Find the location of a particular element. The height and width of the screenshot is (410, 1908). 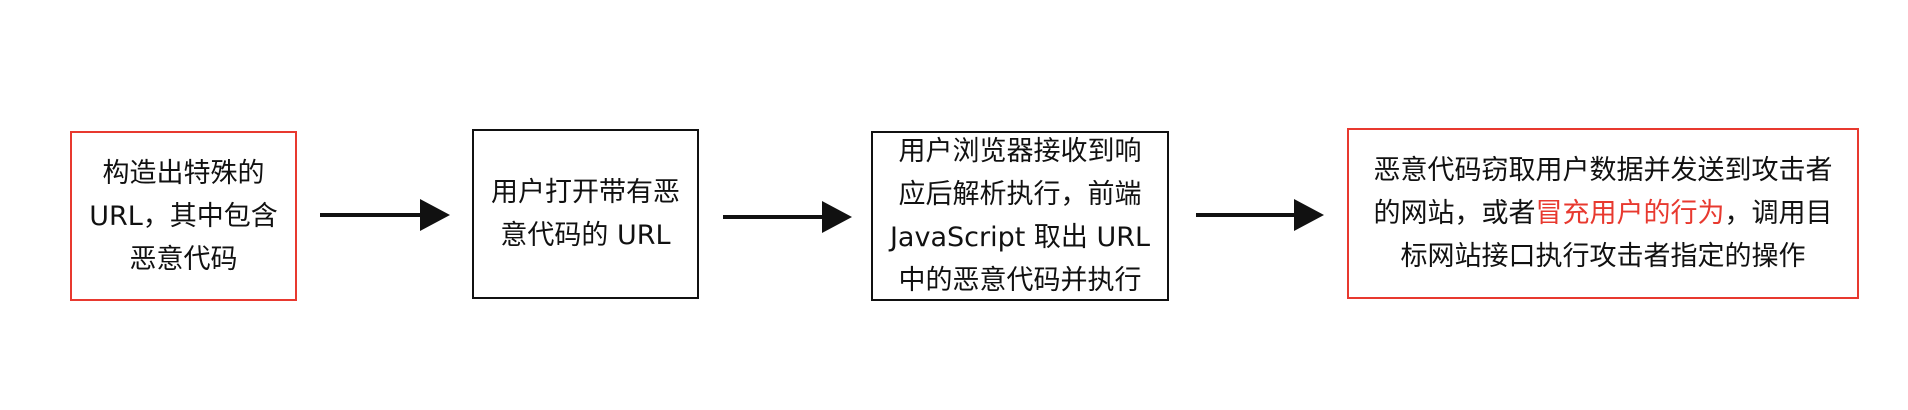

step-4-line-3: 标网站接口执行攻击者指定的操作 is located at coordinates (1603, 256).